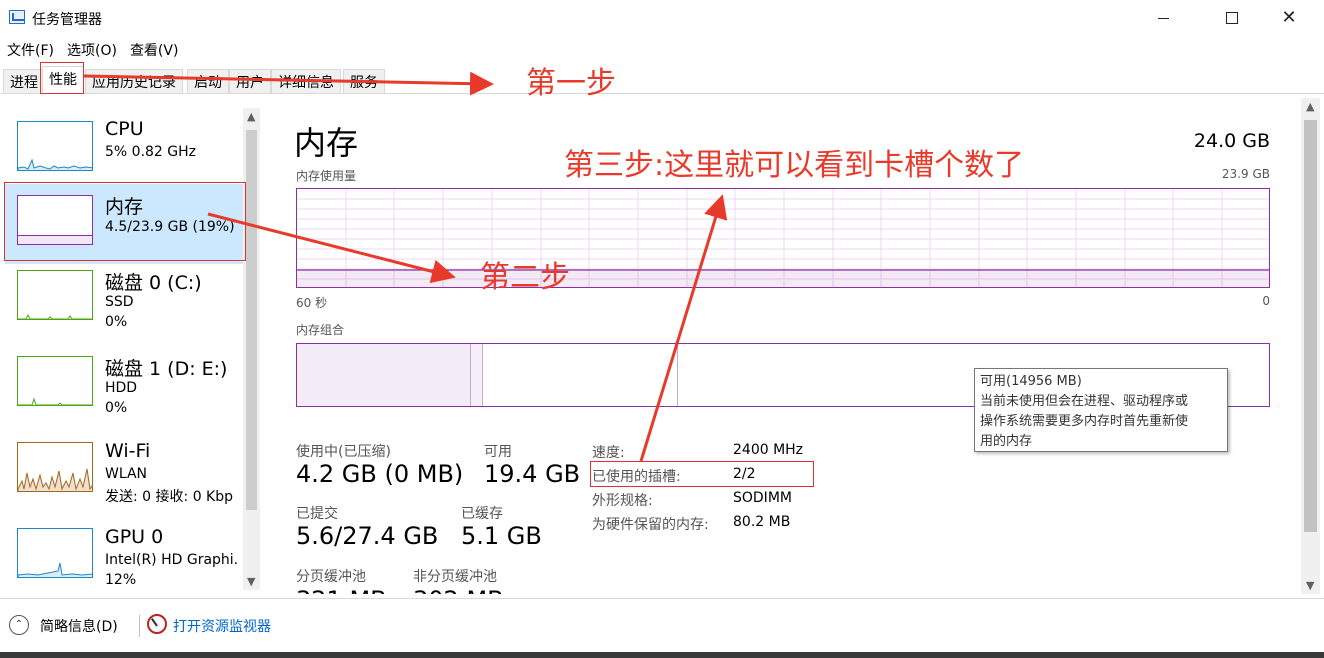  Describe the element at coordinates (326, 143) in the screenshot. I see `page-title: 内存` at that location.